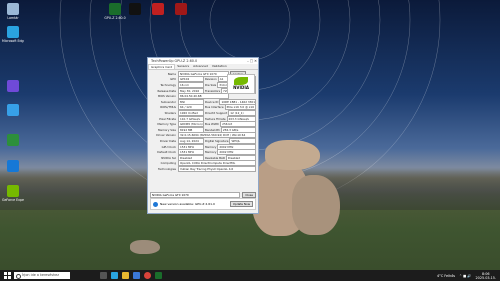 The image size is (500, 281). I want to click on recycle-bin-icon, so click(13, 9).